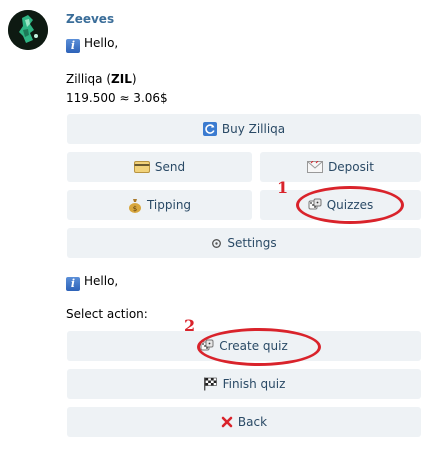 This screenshot has height=451, width=423. I want to click on back-label: Back, so click(252, 422).